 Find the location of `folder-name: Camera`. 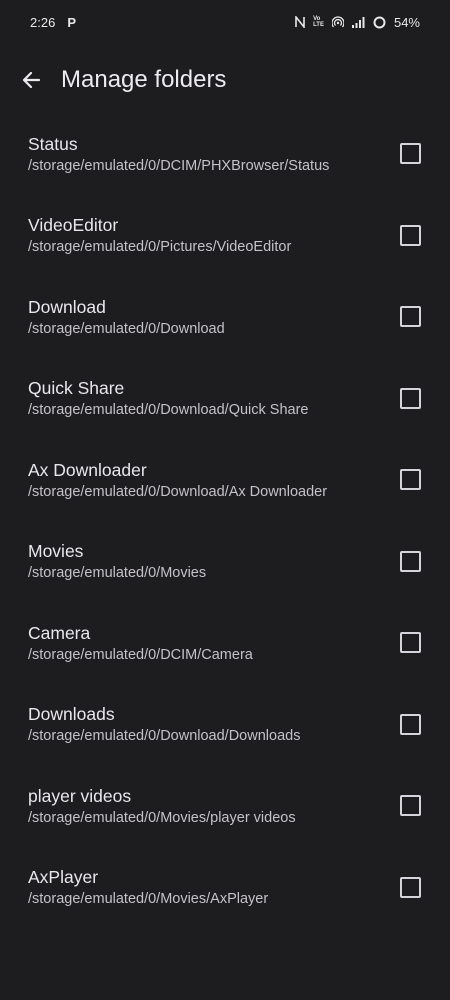

folder-name: Camera is located at coordinates (59, 632).